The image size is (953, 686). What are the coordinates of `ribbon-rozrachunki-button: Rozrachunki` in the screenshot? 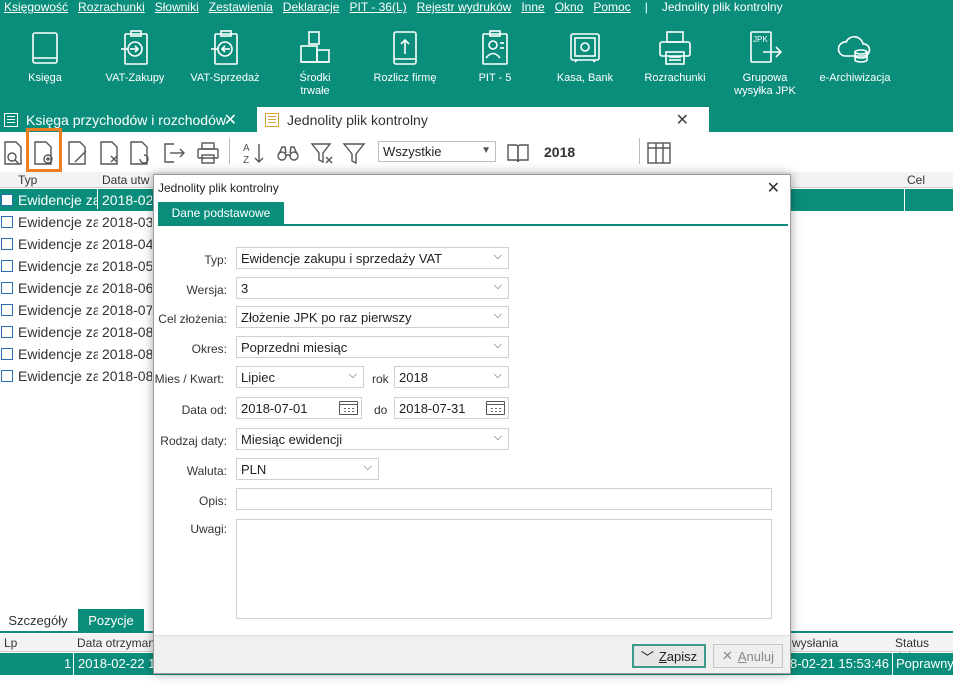 It's located at (675, 60).